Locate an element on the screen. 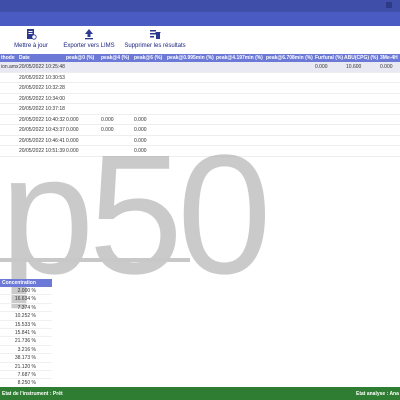 Image resolution: width=400 pixels, height=400 pixels. refresh-button: Mettre à jour is located at coordinates (31, 38).